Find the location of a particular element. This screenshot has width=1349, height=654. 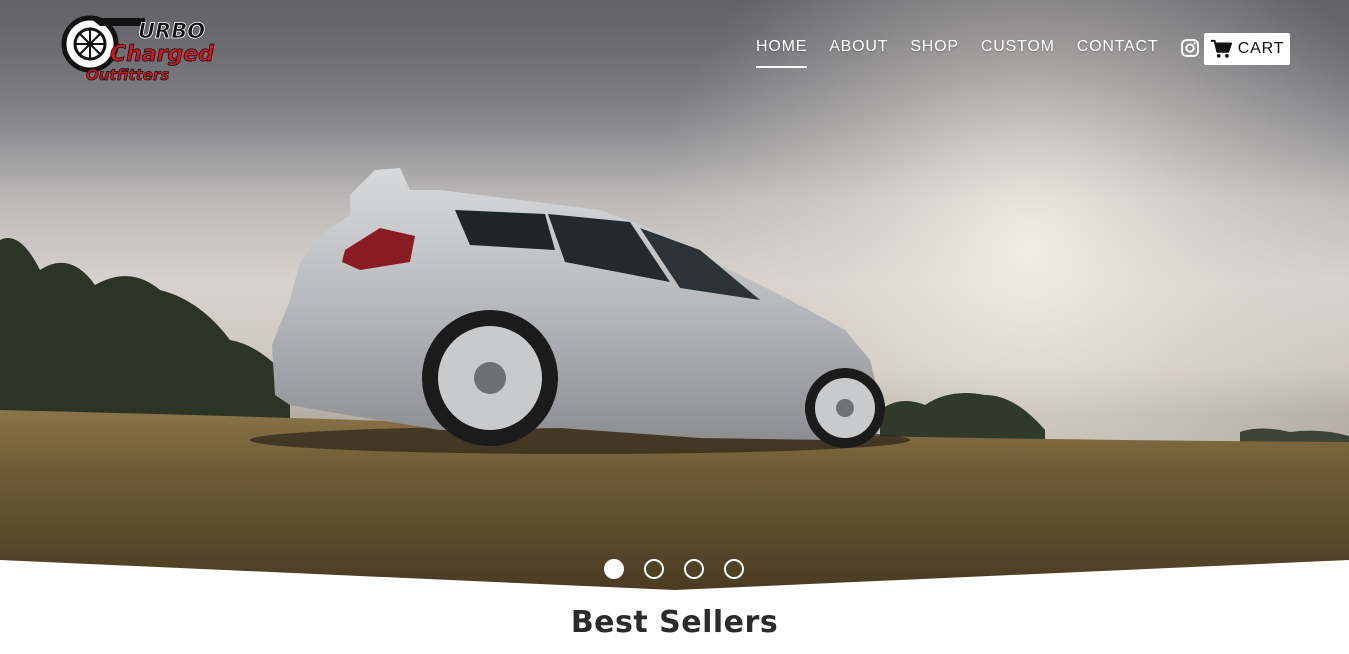

logo-word-urbo: URBO is located at coordinates (171, 31).